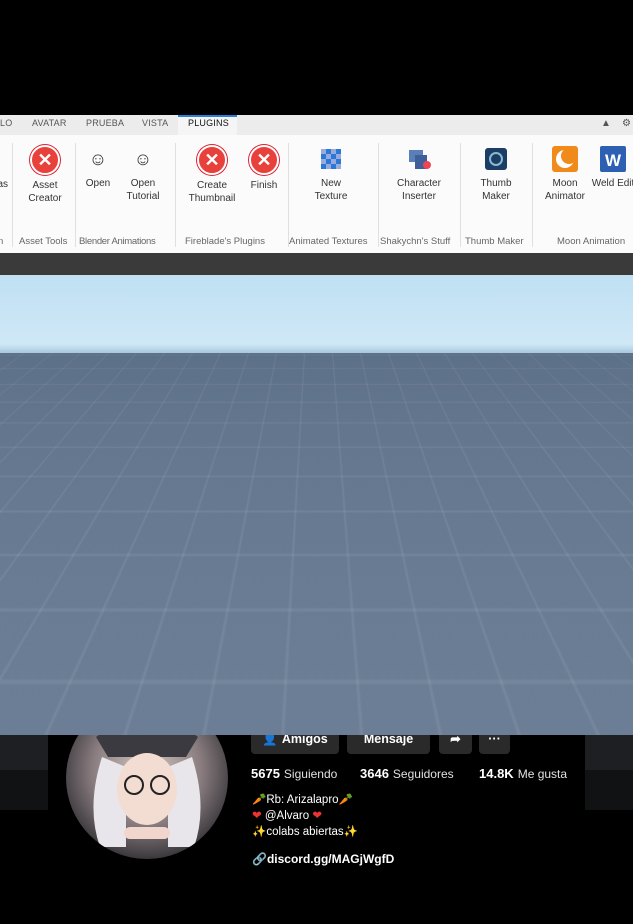 Image resolution: width=633 pixels, height=924 pixels. What do you see at coordinates (606, 123) in the screenshot?
I see `collapse-ribbon-icon: ▲` at bounding box center [606, 123].